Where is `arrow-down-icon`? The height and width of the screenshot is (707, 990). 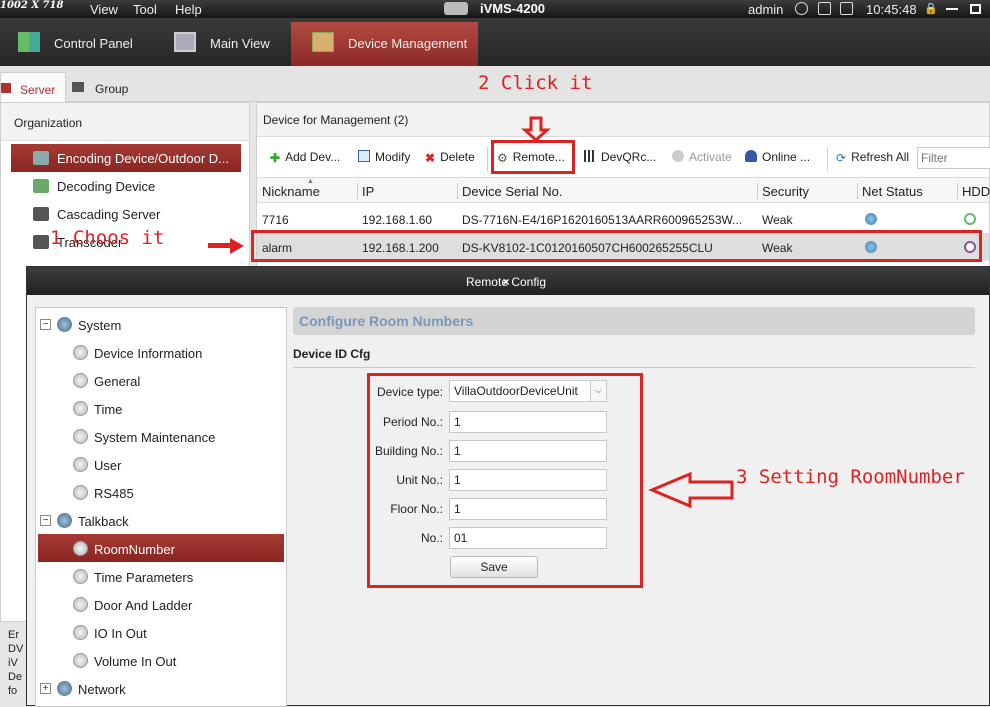 arrow-down-icon is located at coordinates (536, 129).